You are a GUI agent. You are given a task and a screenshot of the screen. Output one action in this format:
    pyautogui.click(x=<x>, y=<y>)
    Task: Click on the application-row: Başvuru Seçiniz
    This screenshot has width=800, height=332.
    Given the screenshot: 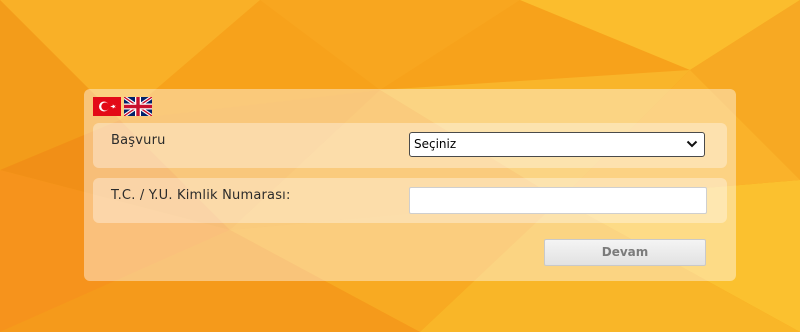 What is the action you would take?
    pyautogui.click(x=410, y=145)
    